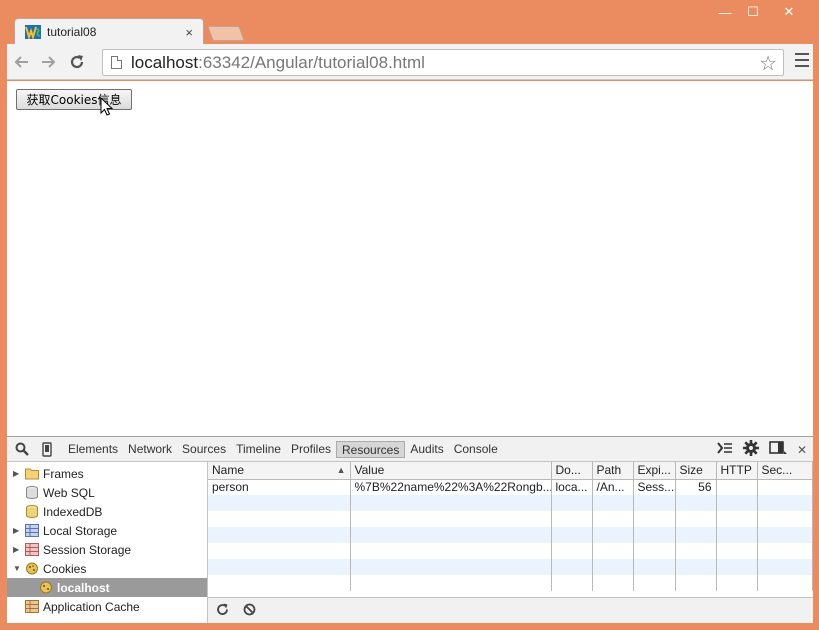  Describe the element at coordinates (476, 449) in the screenshot. I see `tab-console: Console` at that location.